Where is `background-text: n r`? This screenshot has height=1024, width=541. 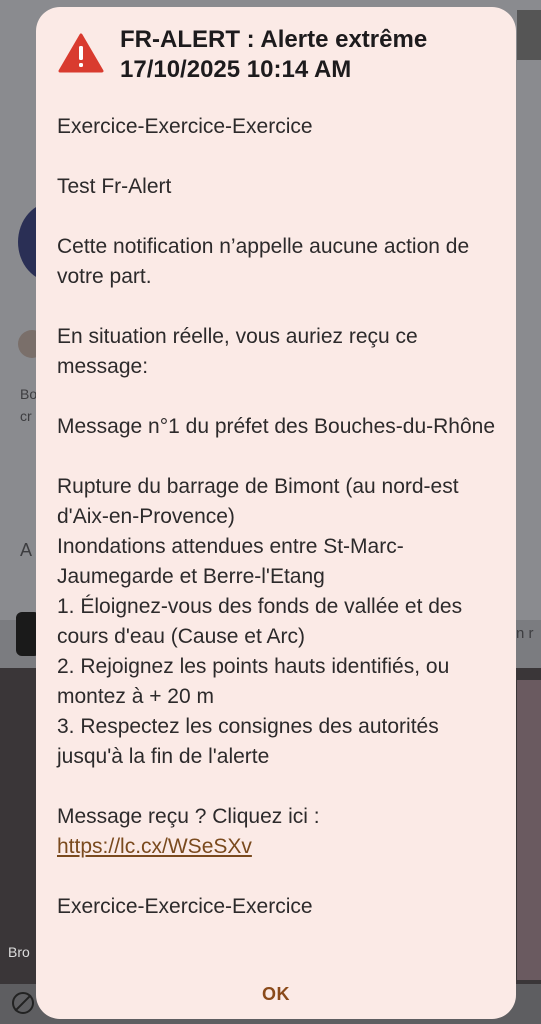 background-text: n r is located at coordinates (525, 633).